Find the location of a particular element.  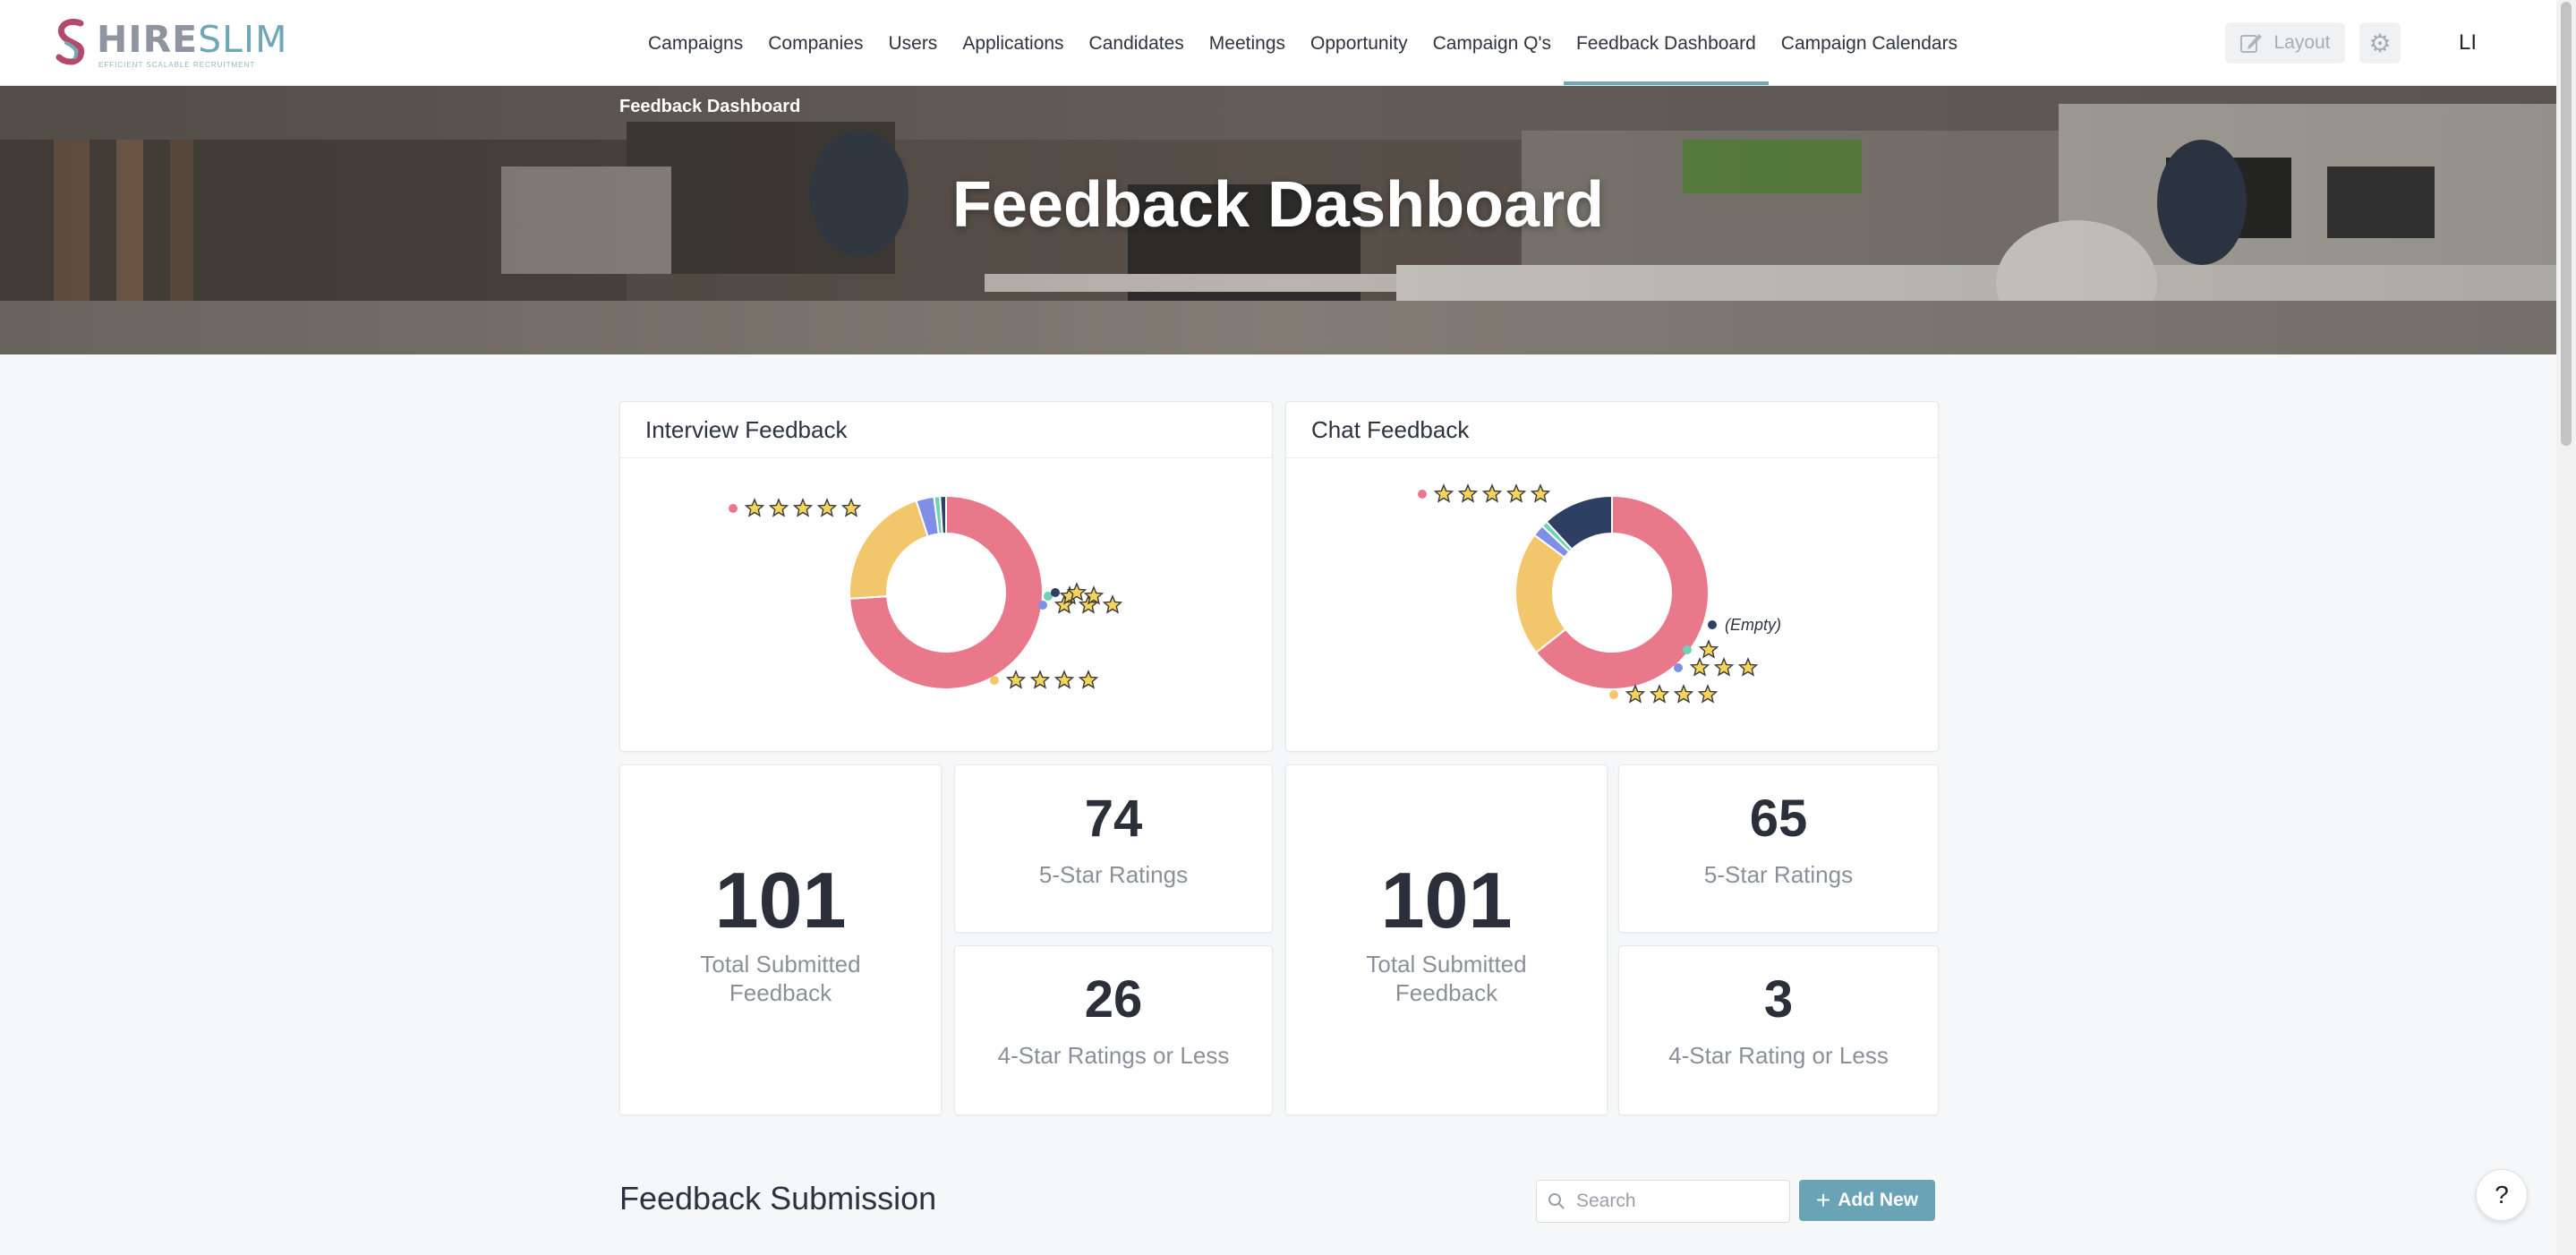

interview-four-or-less-card: 26 4-Star Ratings or Less is located at coordinates (1113, 1030).